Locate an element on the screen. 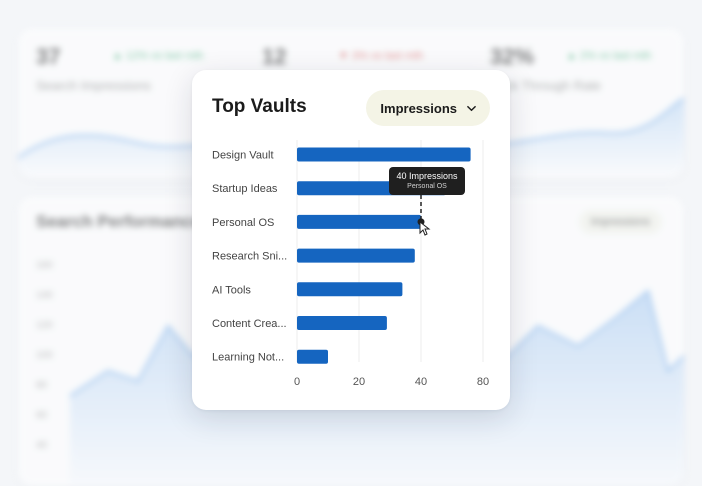 This screenshot has width=702, height=486. tooltip-category: Personal OS is located at coordinates (427, 186).